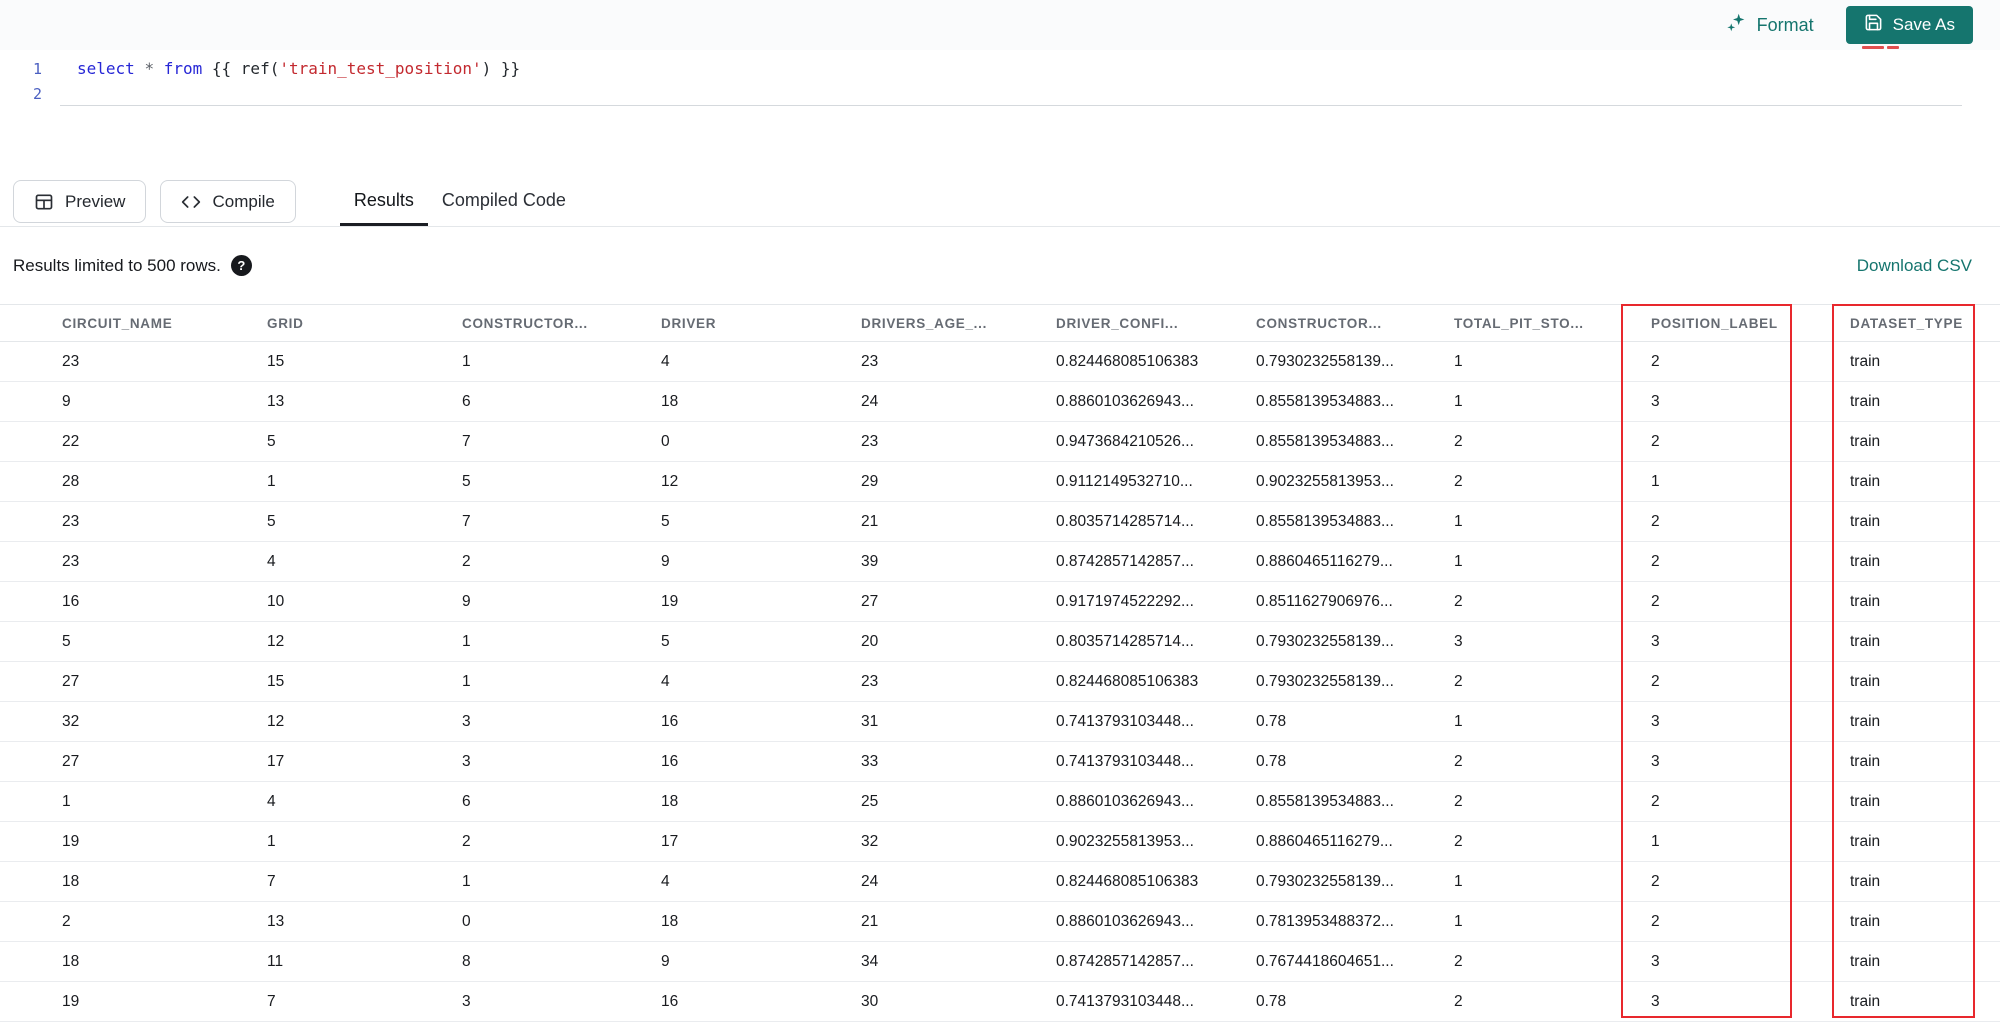 The width and height of the screenshot is (2000, 1022). Describe the element at coordinates (133, 323) in the screenshot. I see `column-header: CIRCUIT_NAME` at that location.